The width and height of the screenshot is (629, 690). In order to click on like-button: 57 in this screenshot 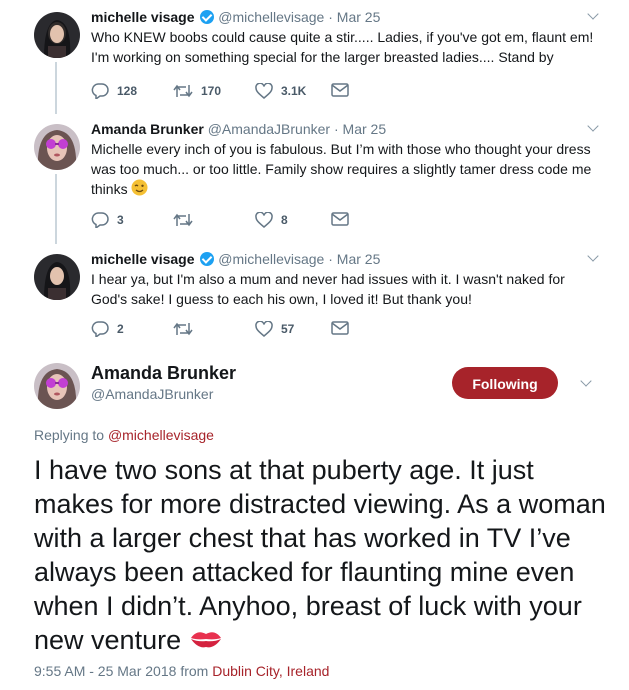, I will do `click(274, 329)`.